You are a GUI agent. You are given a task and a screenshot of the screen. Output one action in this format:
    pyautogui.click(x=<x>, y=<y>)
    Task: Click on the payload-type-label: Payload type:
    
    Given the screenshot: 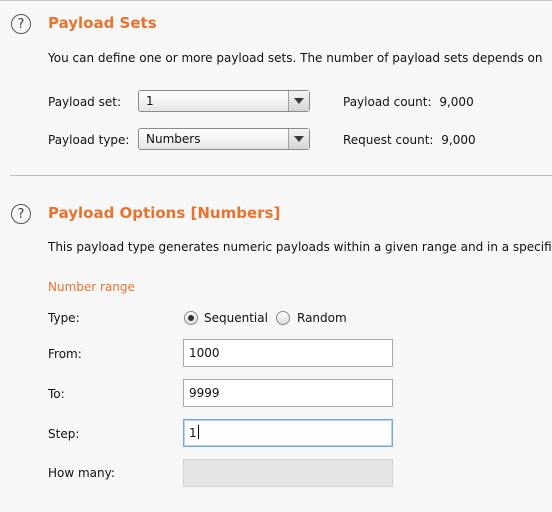 What is the action you would take?
    pyautogui.click(x=89, y=140)
    